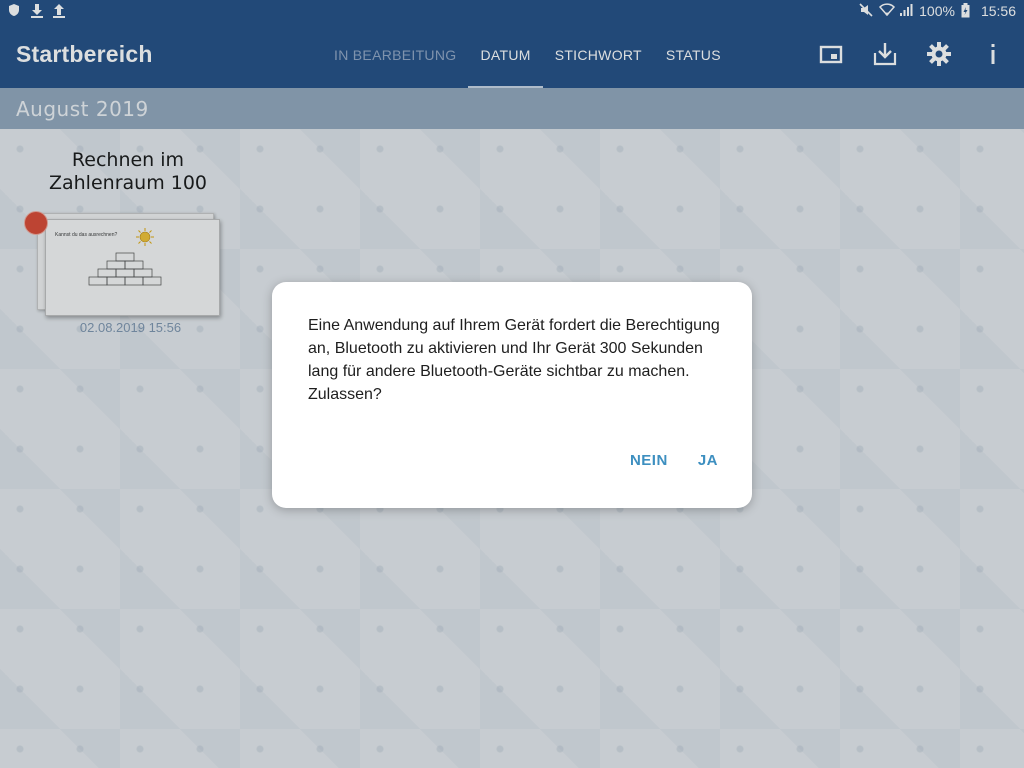  I want to click on allow-button: JA, so click(708, 460).